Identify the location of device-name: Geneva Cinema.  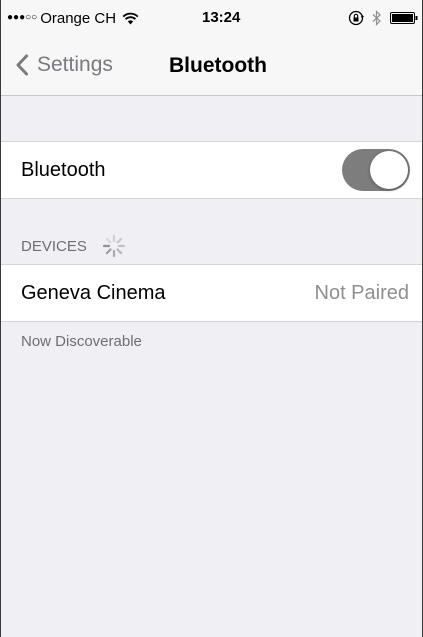
(93, 293).